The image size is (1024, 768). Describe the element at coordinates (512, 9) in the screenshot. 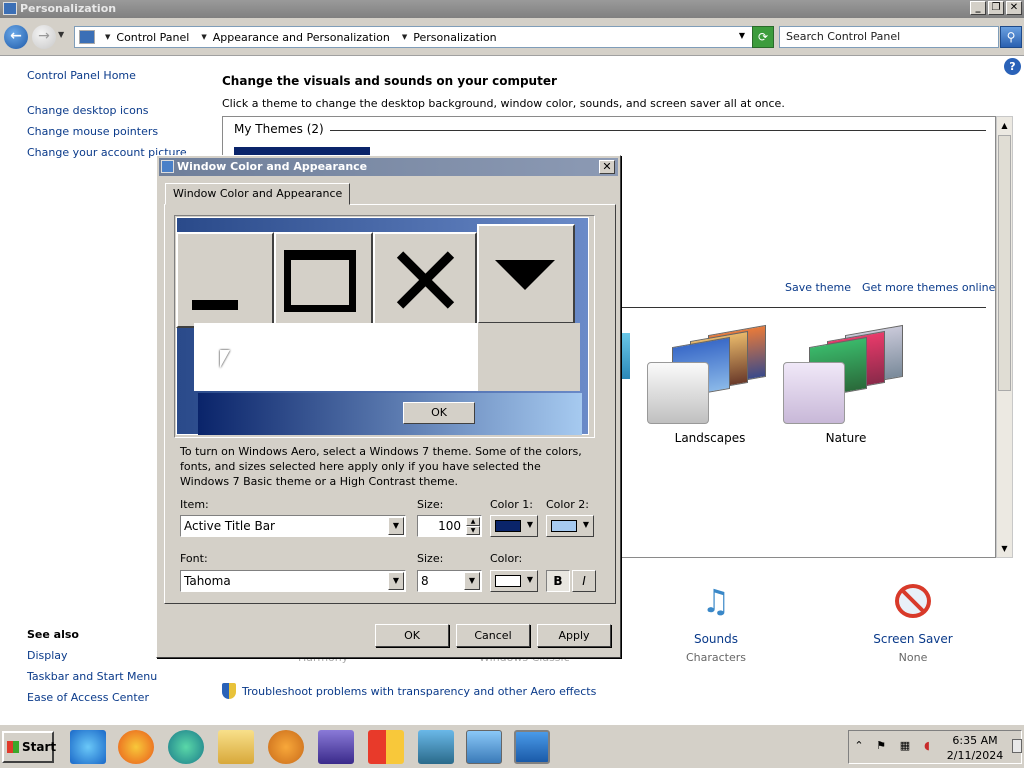

I see `window-title-bar: Personalization _ ❐ ✕` at that location.